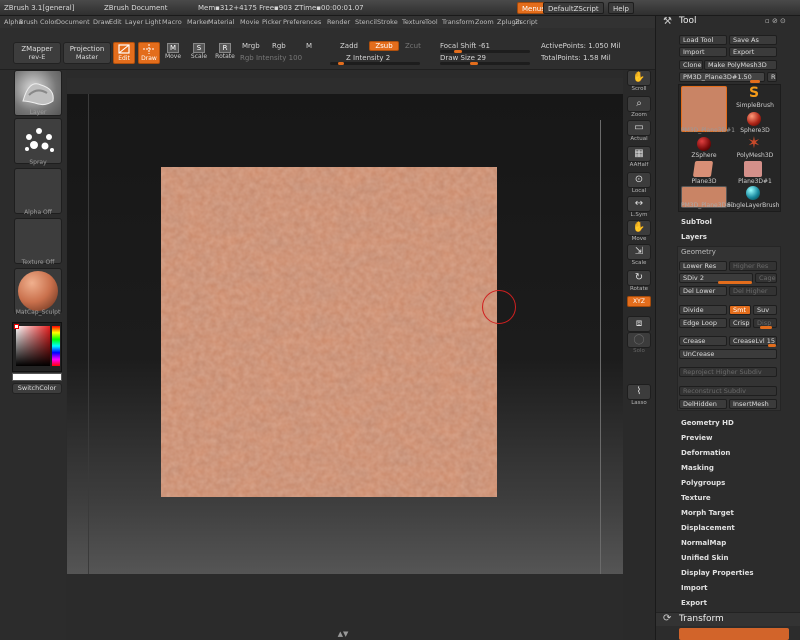  What do you see at coordinates (249, 22) in the screenshot?
I see `menu-item-movie: Movie` at bounding box center [249, 22].